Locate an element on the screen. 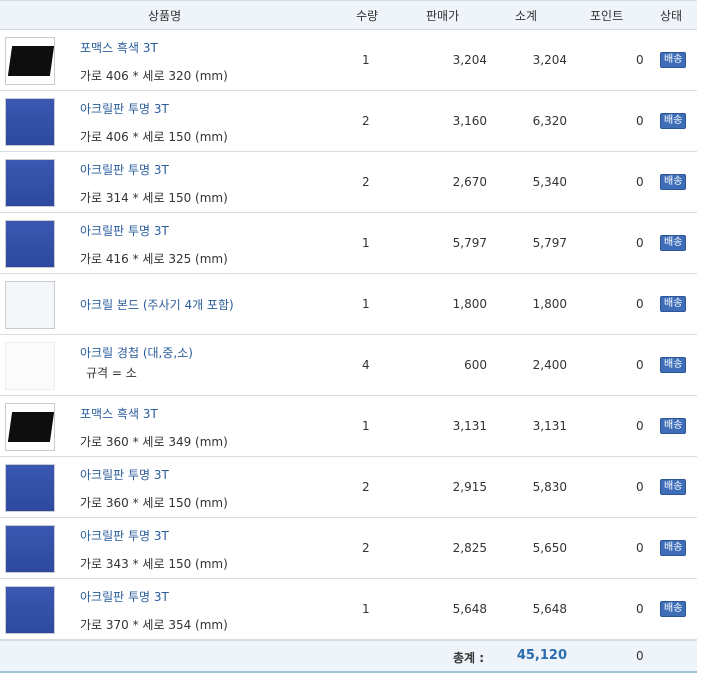  product-option: 가로 360 * 세로 150 (mm) is located at coordinates (154, 503).